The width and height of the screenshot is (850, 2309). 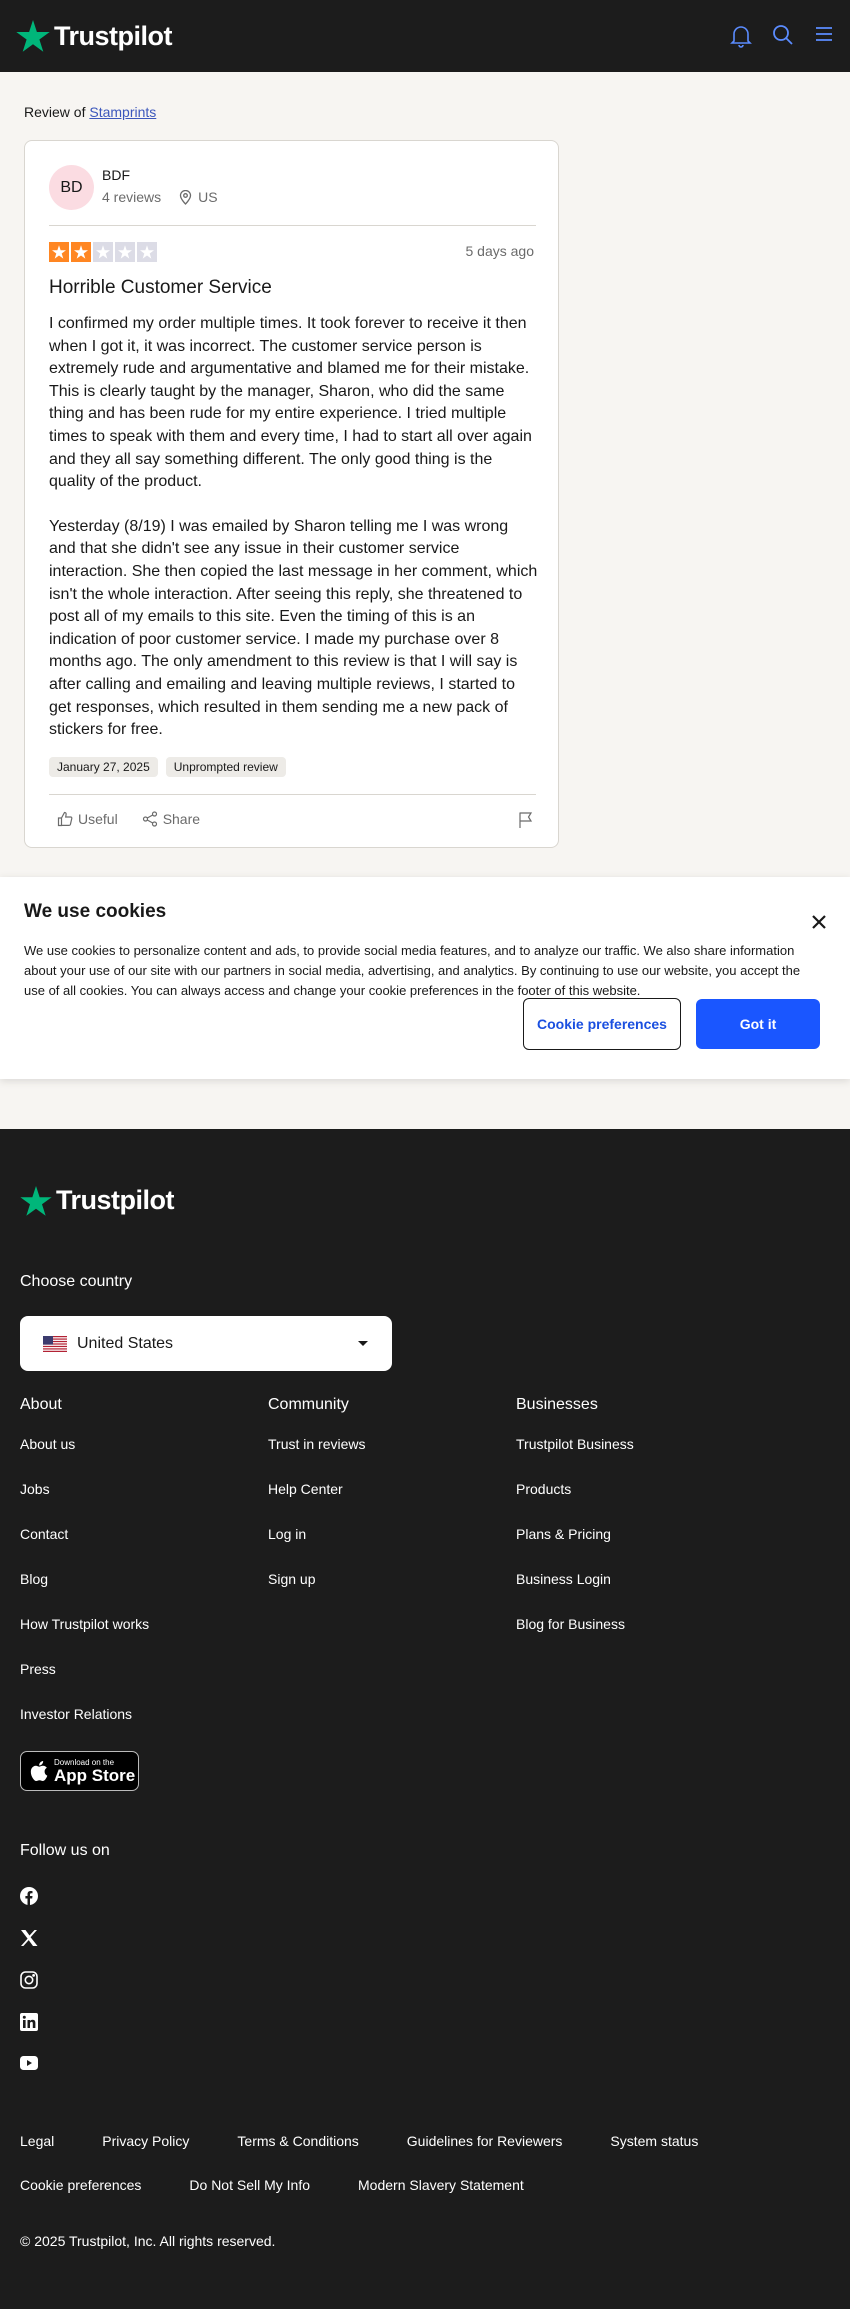 I want to click on footer-column-title: About, so click(x=41, y=1404).